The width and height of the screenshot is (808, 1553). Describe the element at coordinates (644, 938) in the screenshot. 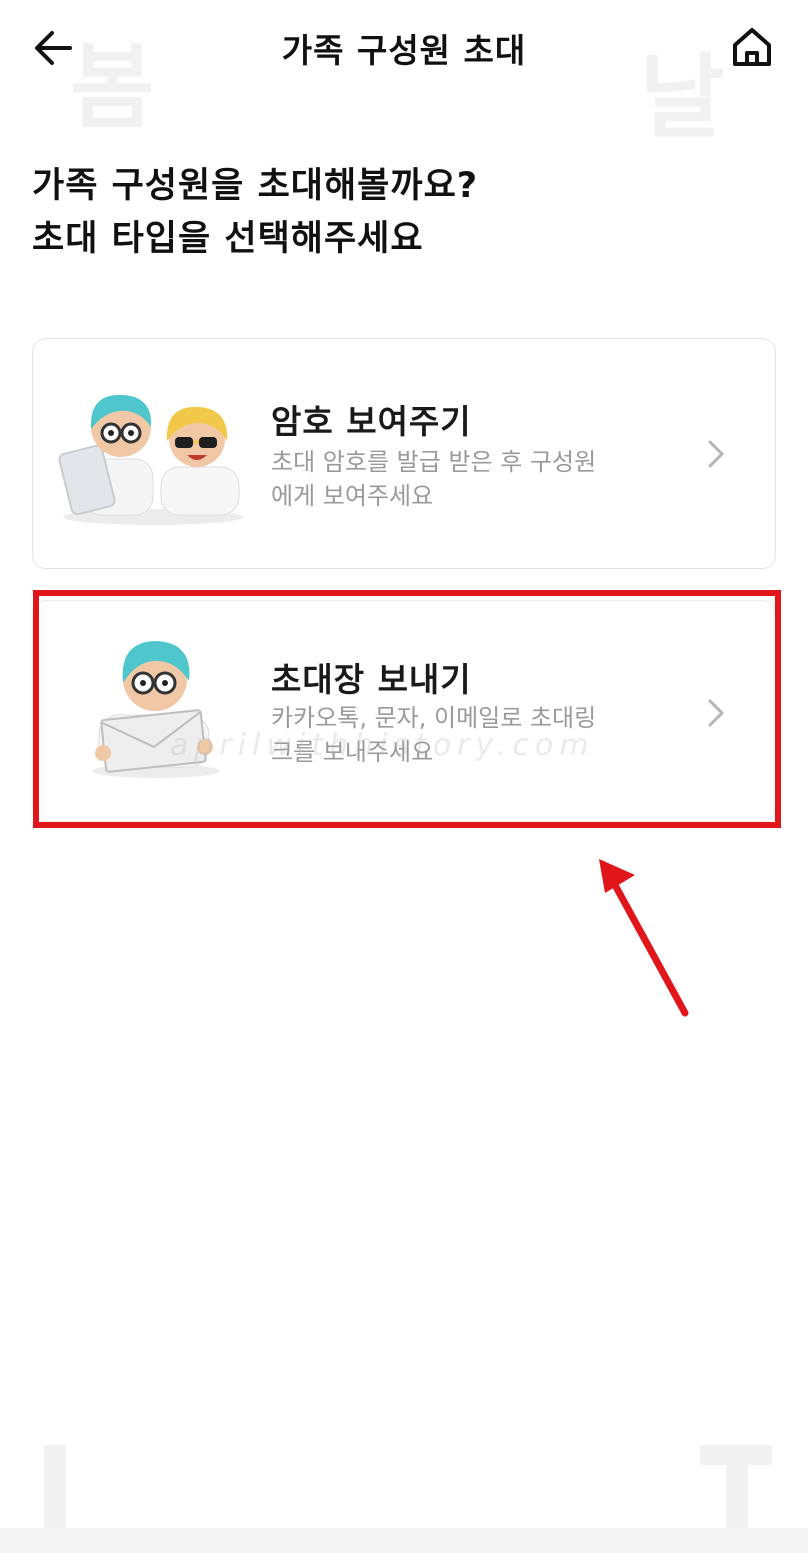

I see `annotation-arrow-icon` at that location.